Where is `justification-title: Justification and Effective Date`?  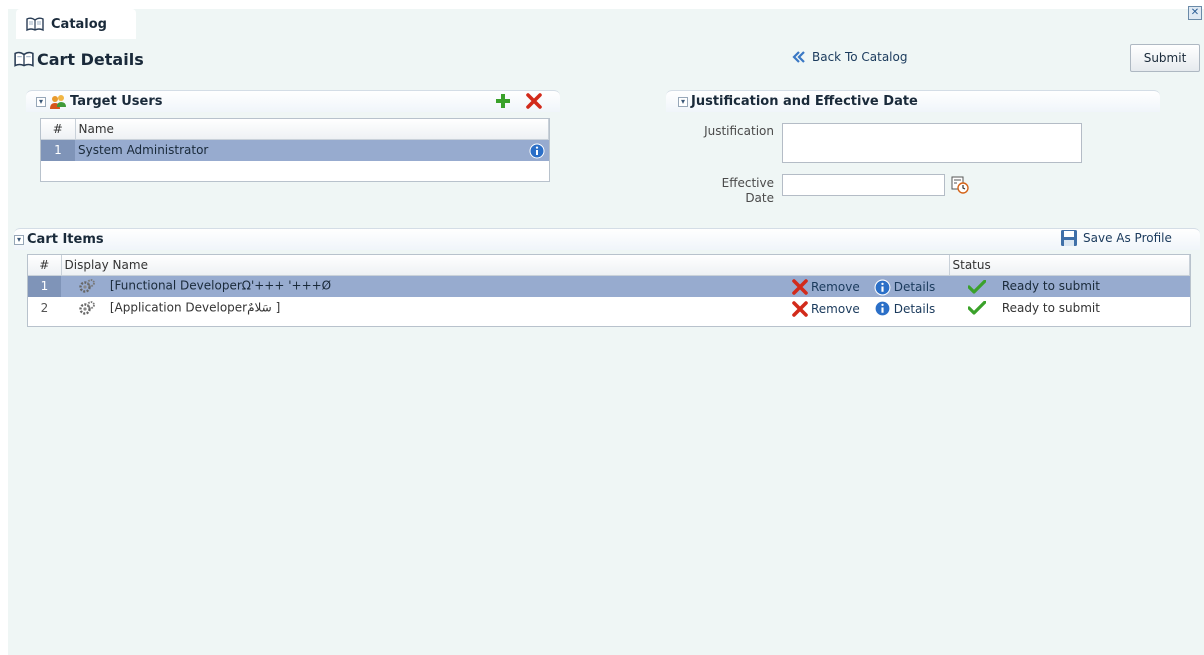
justification-title: Justification and Effective Date is located at coordinates (804, 101).